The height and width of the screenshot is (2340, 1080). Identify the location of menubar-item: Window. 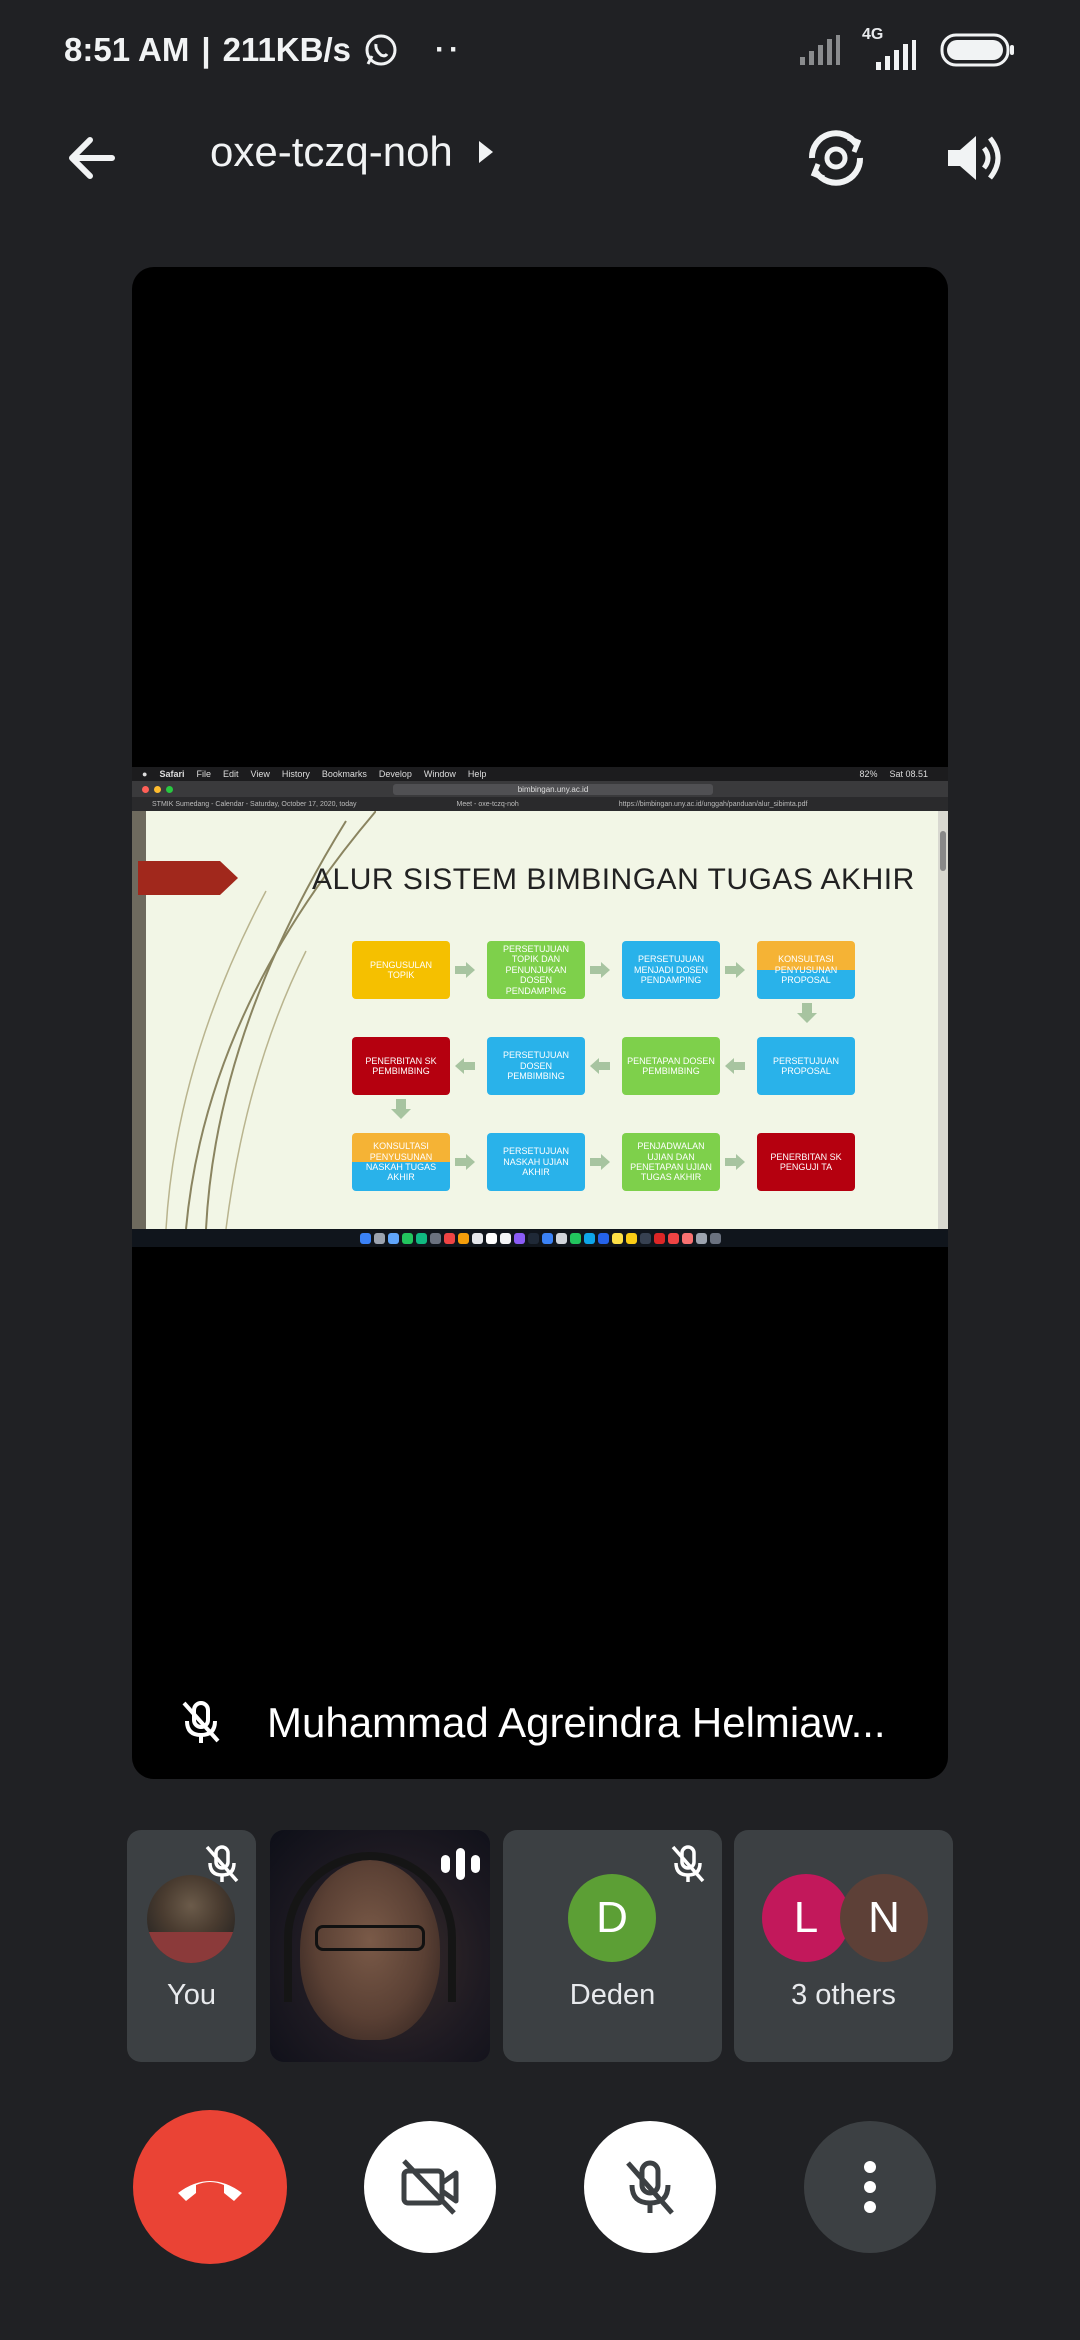
(439, 774).